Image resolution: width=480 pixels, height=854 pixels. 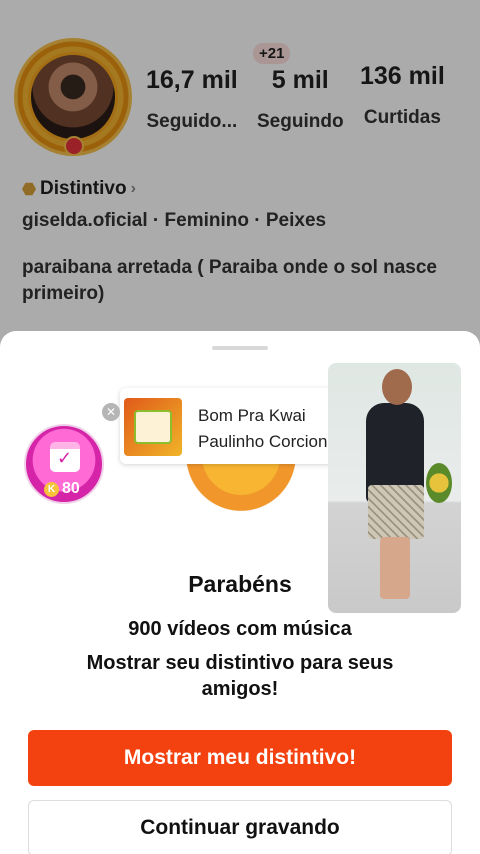 I want to click on badge-coin-count: K 80, so click(x=62, y=489).